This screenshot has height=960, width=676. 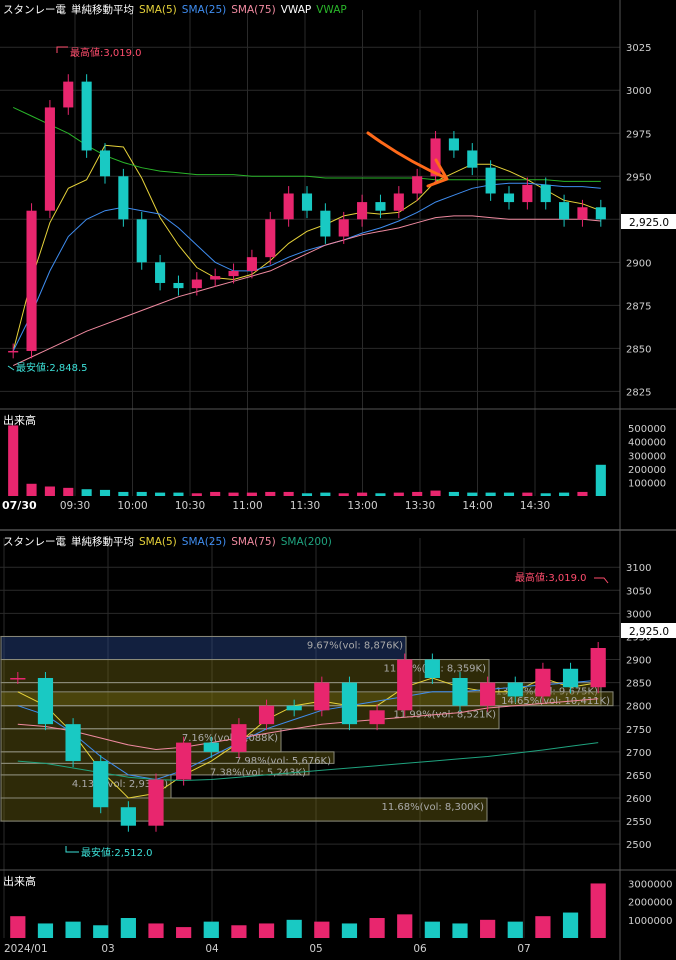 I want to click on top-legend: スタンレー電 単純移動平均 SMA(5) SMA(25) SMA(75) VWAP VWAP, so click(x=175, y=9).